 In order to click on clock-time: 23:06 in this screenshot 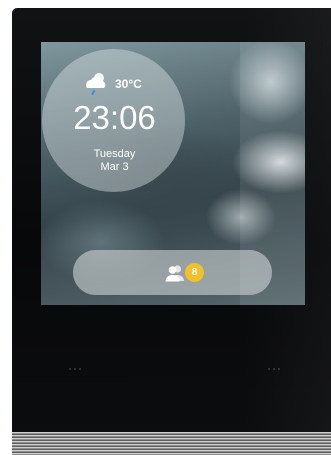, I will do `click(114, 117)`.